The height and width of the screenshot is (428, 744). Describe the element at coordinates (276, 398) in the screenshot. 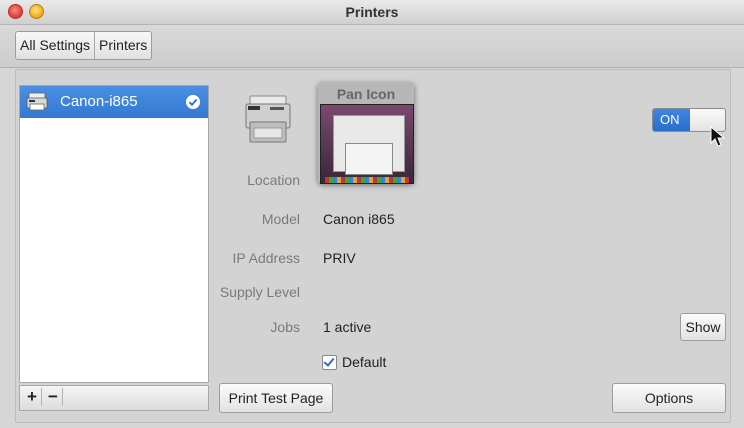

I see `print-test-page-button: Print Test Page` at that location.